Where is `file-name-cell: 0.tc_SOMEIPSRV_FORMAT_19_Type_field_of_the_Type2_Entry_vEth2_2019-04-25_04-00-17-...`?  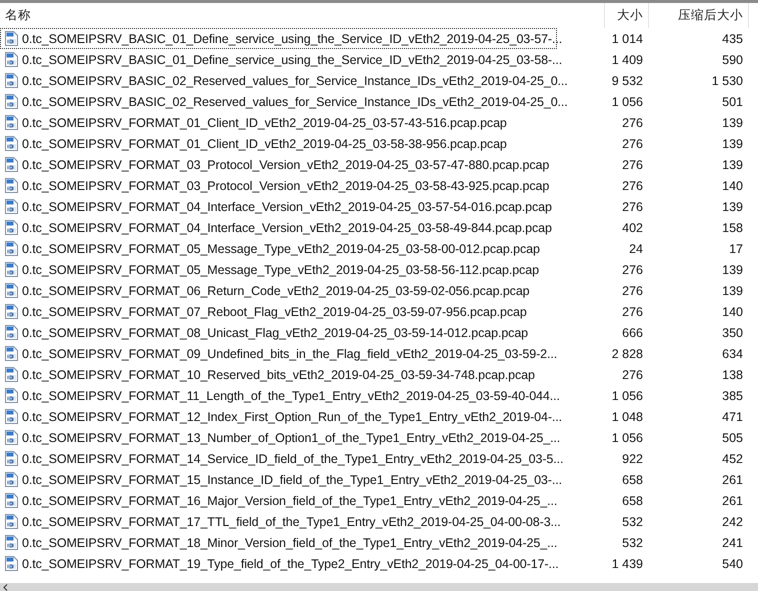
file-name-cell: 0.tc_SOMEIPSRV_FORMAT_19_Type_field_of_the_Type2_Entry_vEth2_2019-04-25_04-00-17-... is located at coordinates (278, 563).